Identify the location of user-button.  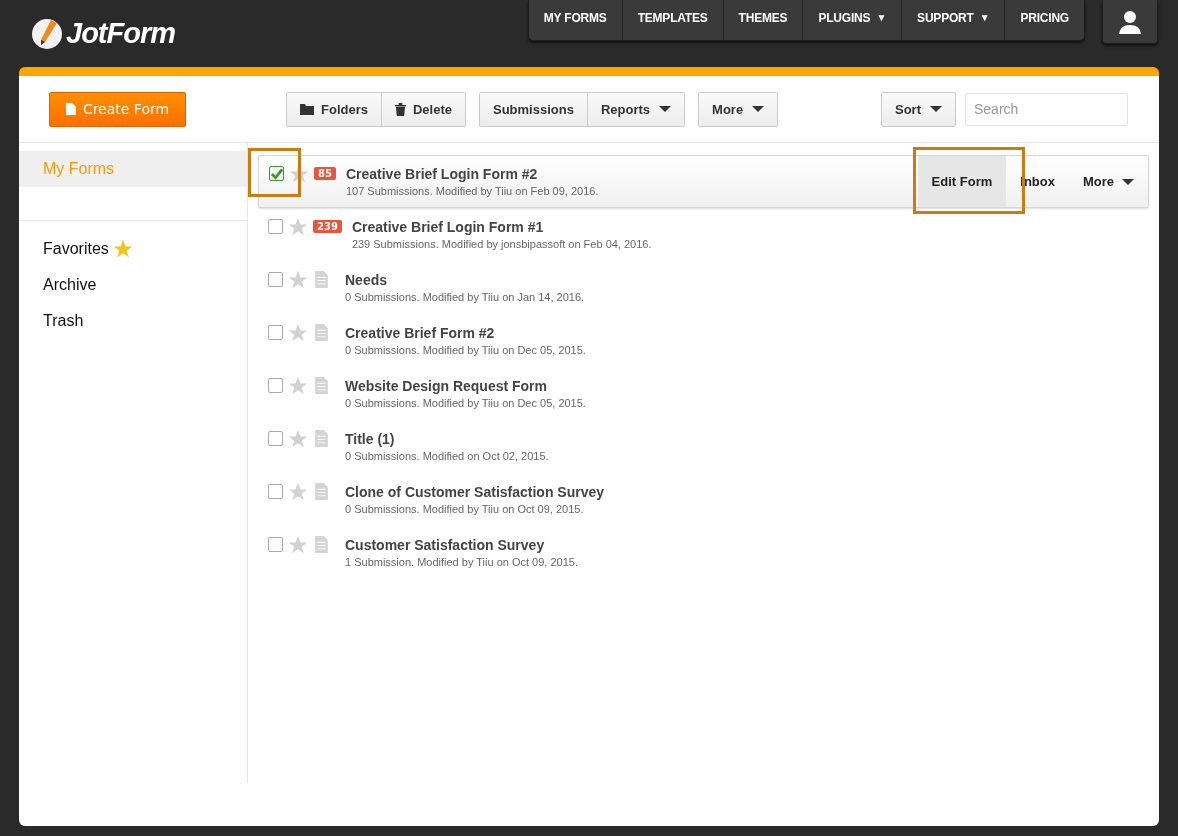
(1130, 22).